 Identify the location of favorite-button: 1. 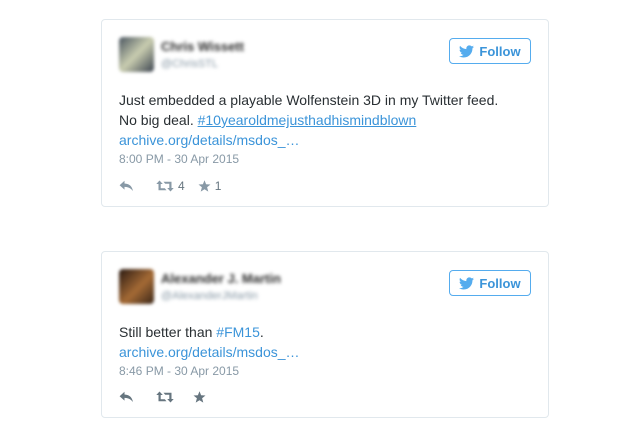
(210, 186).